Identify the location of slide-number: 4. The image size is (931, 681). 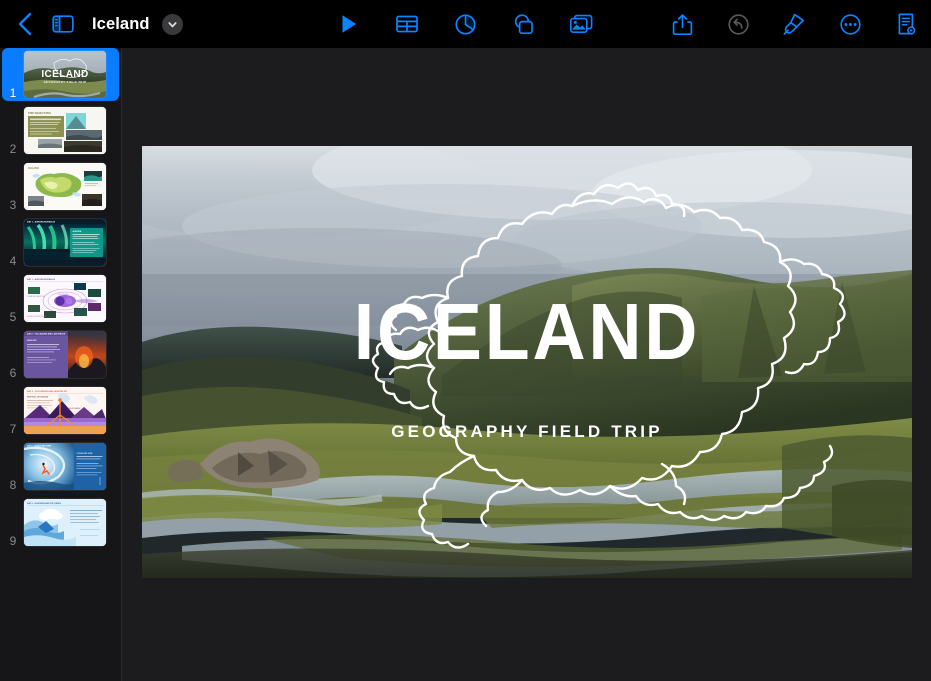
(13, 261).